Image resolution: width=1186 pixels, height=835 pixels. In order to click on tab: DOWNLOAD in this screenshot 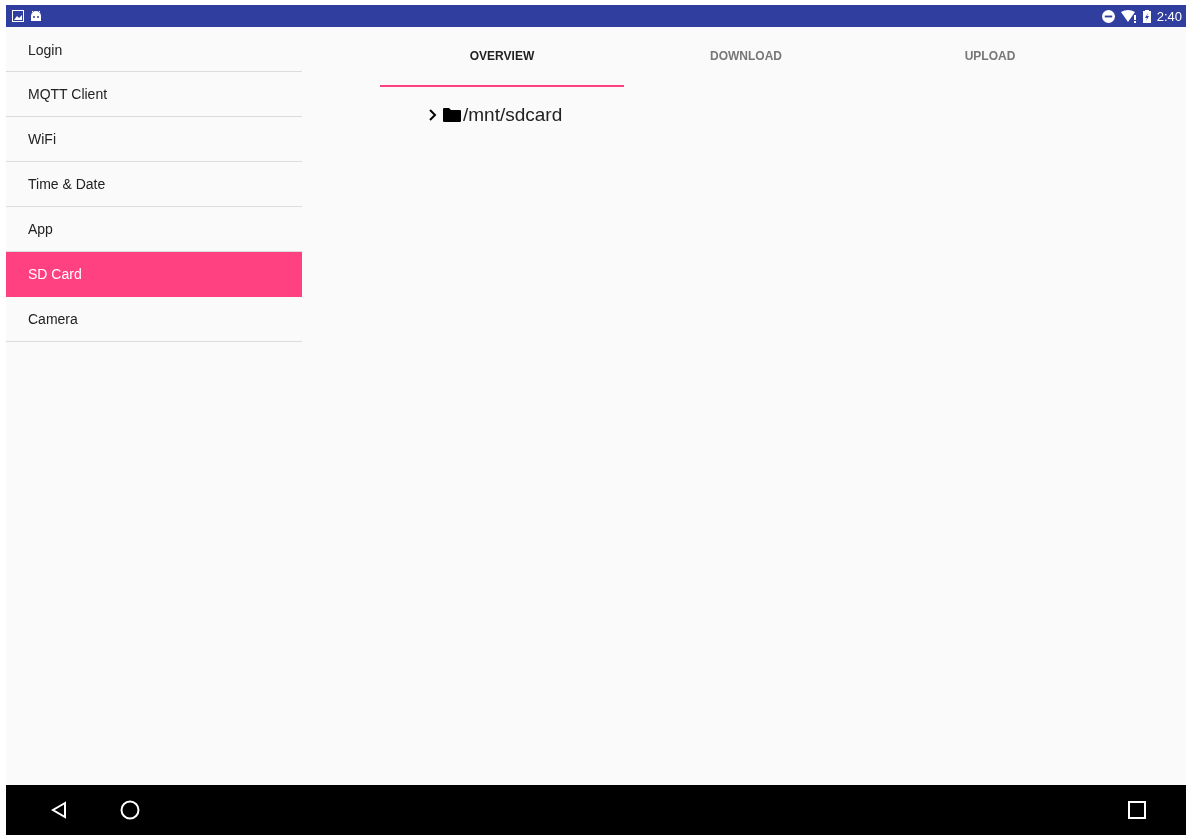, I will do `click(746, 57)`.